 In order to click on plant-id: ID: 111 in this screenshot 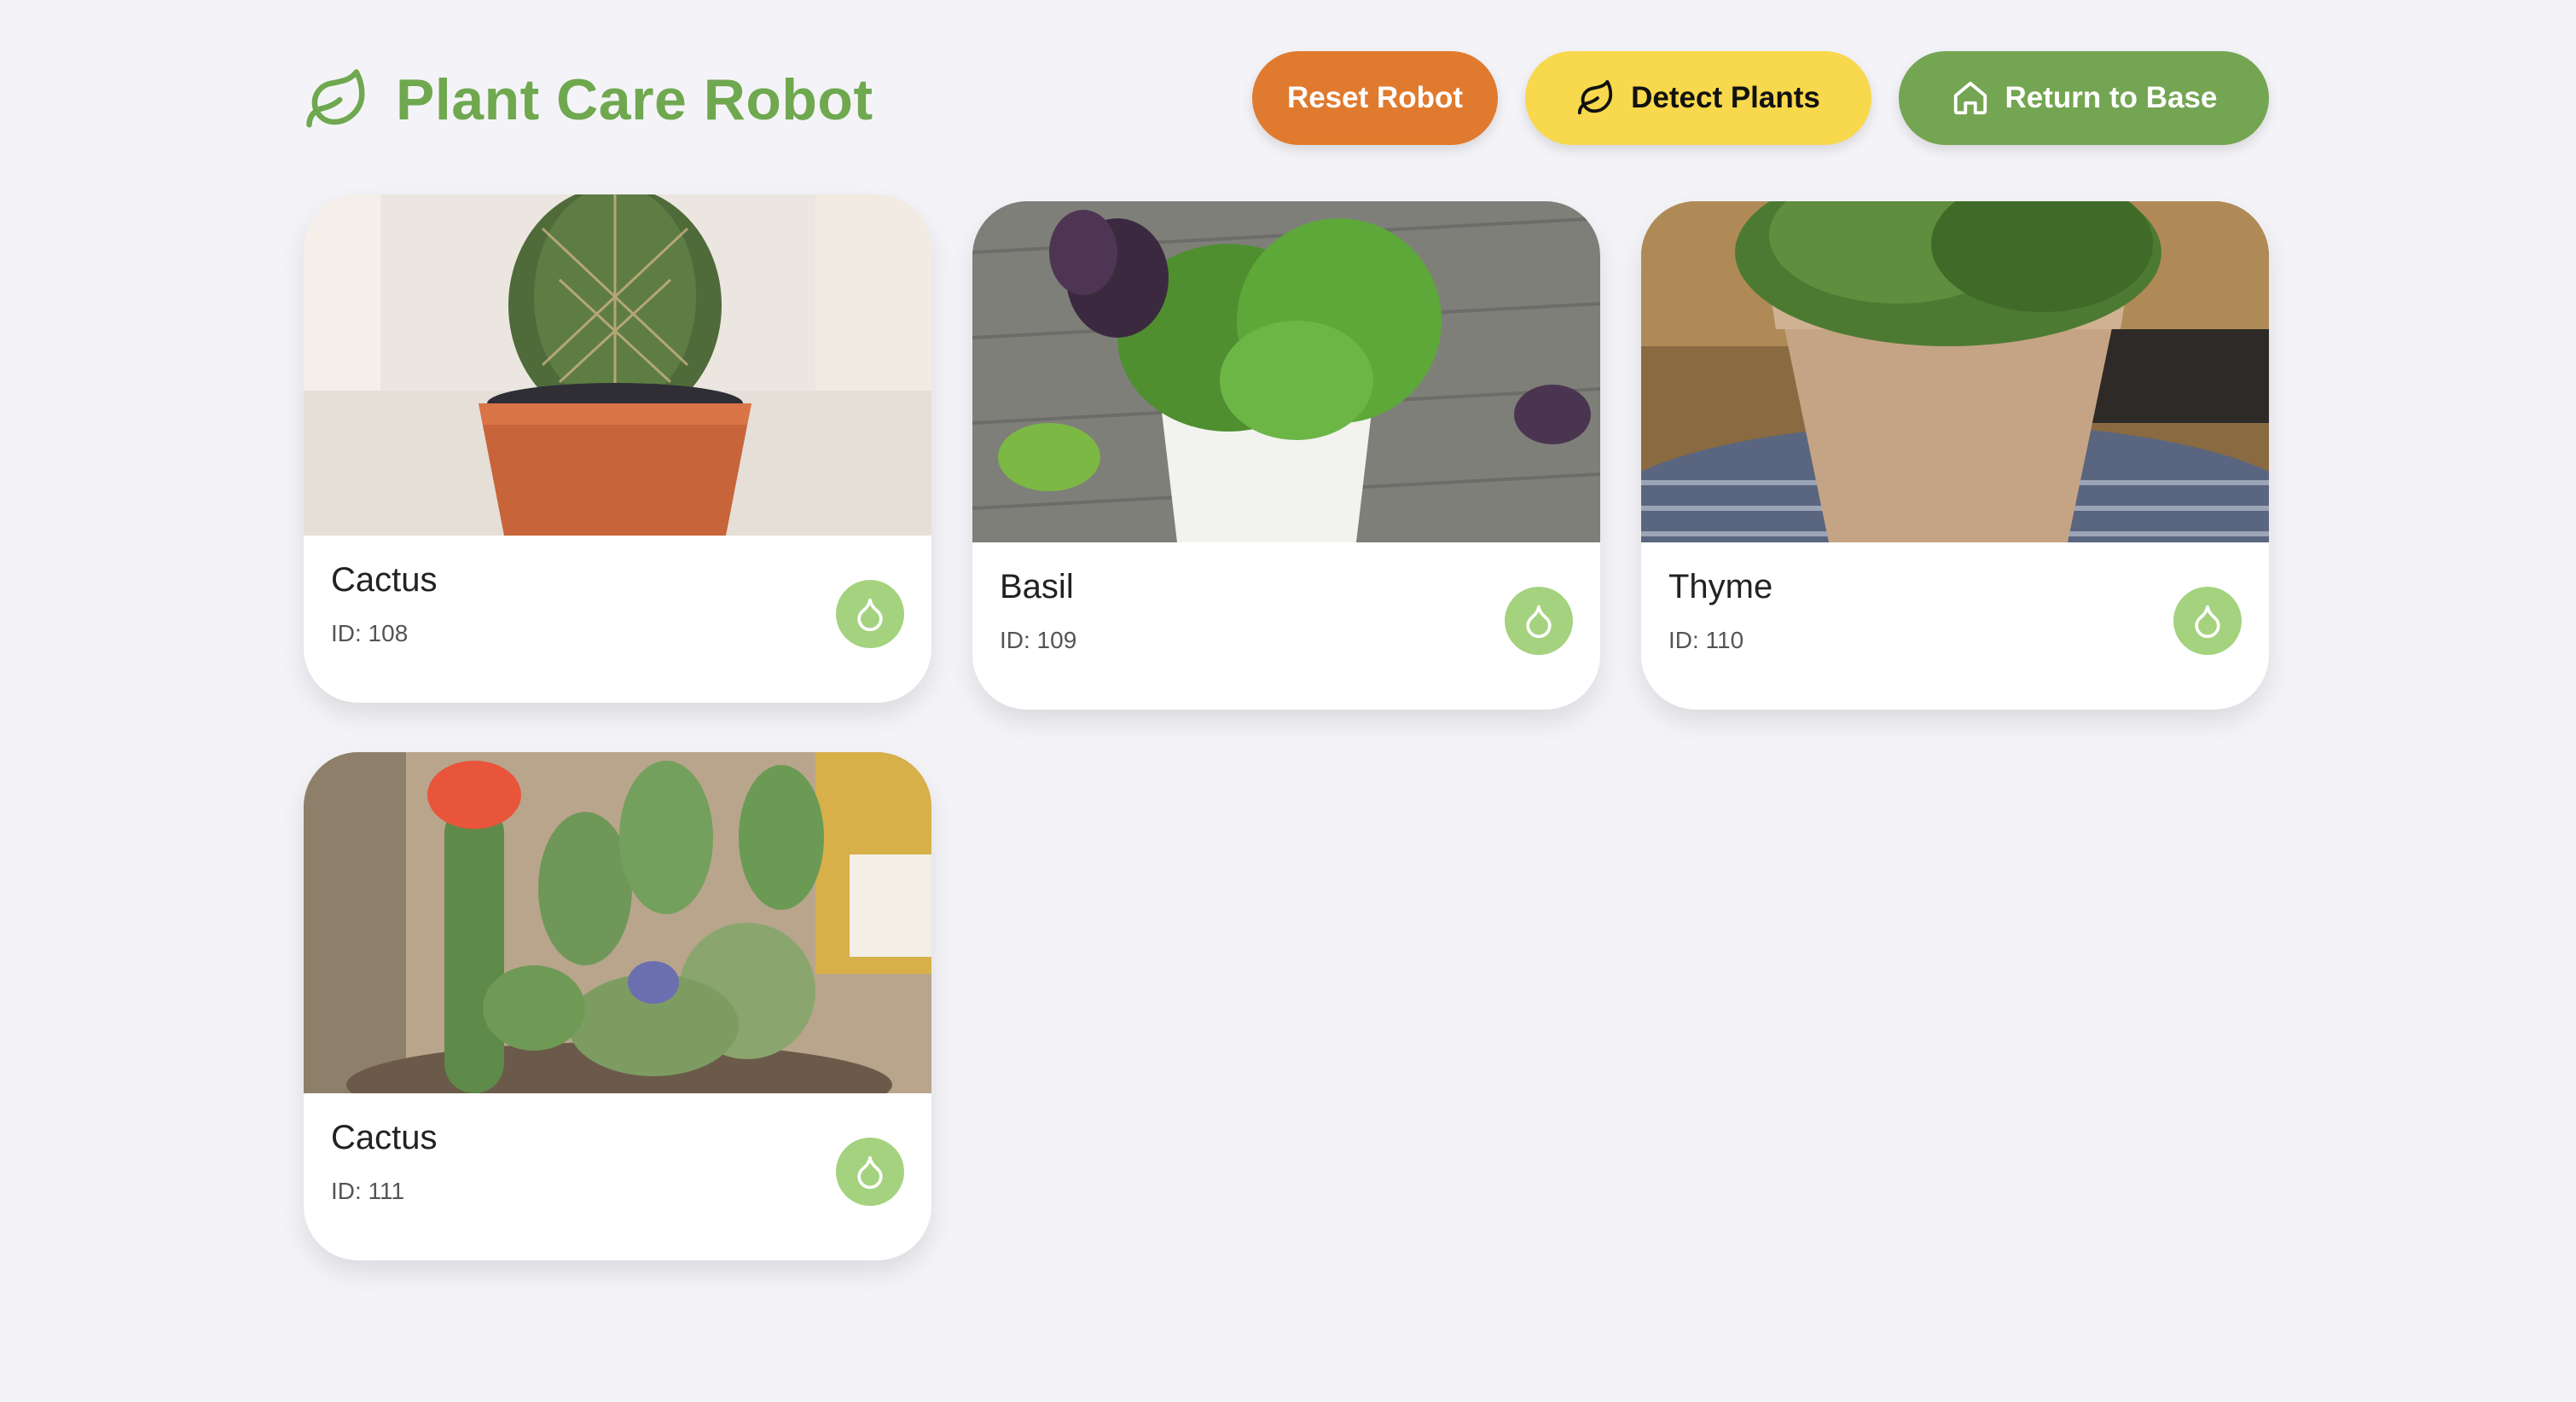, I will do `click(368, 1191)`.